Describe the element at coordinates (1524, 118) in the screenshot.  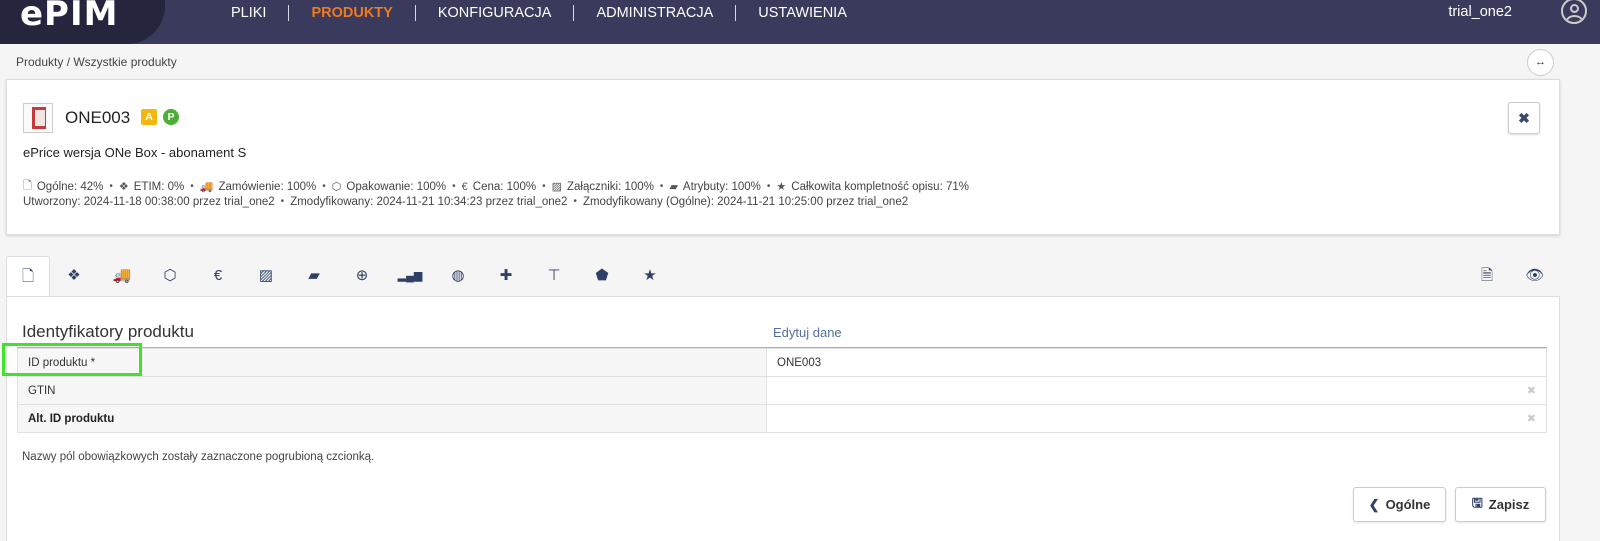
I see `close-button: ✖` at that location.